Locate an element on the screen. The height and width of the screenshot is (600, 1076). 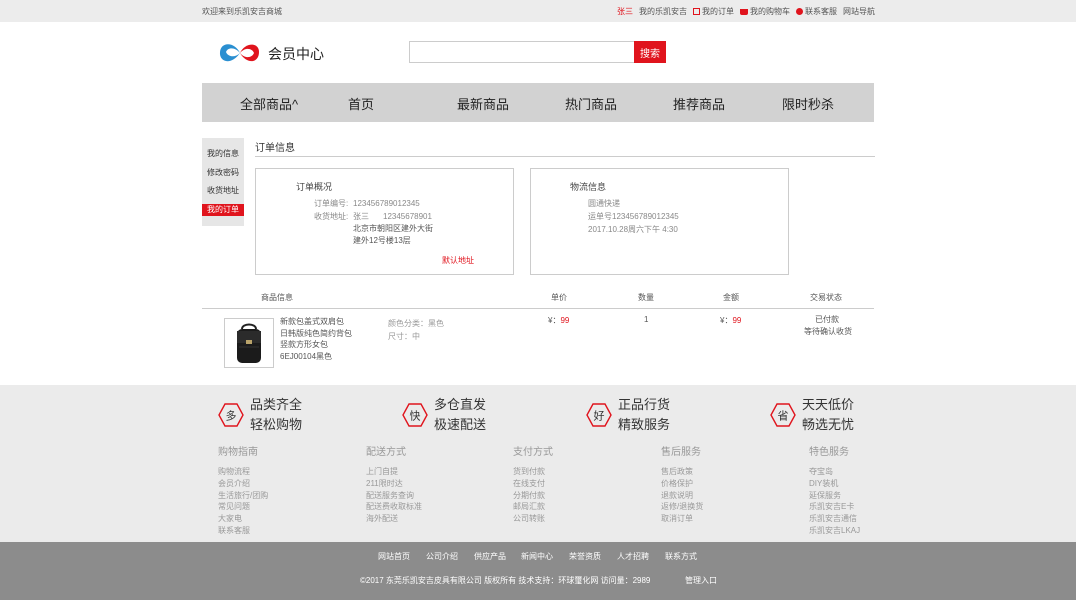
my-orders-link: 我的订单 is located at coordinates (713, 11).